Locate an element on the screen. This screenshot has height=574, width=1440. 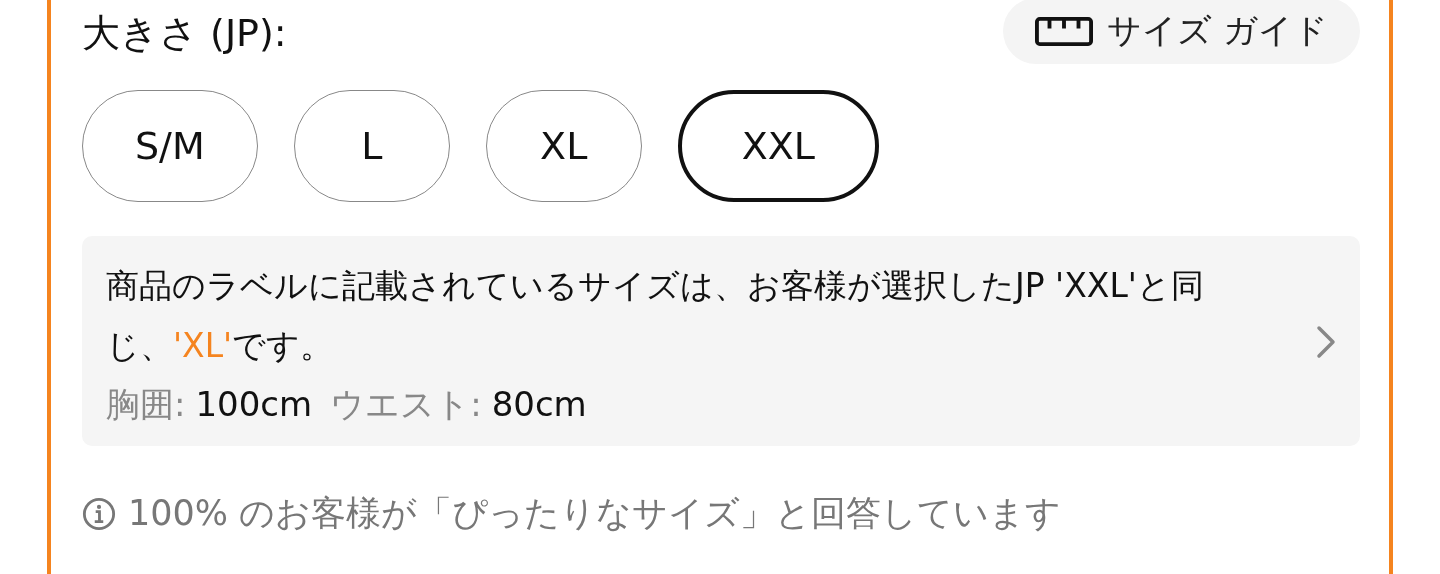
fit-info-text: 100% のお客様が「ぴったりなサイズ」と回答しています is located at coordinates (595, 513).